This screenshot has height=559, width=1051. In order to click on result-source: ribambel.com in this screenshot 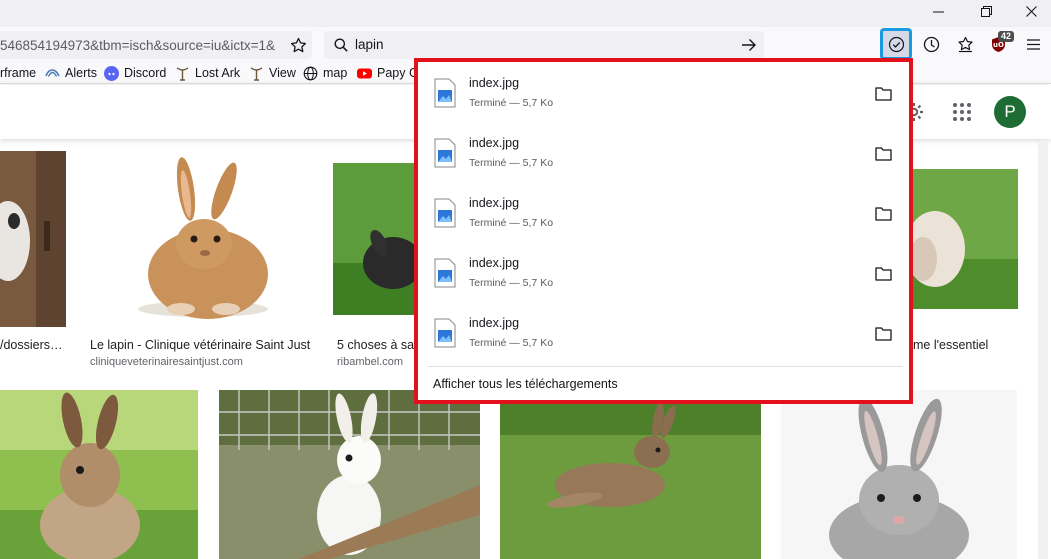, I will do `click(375, 362)`.